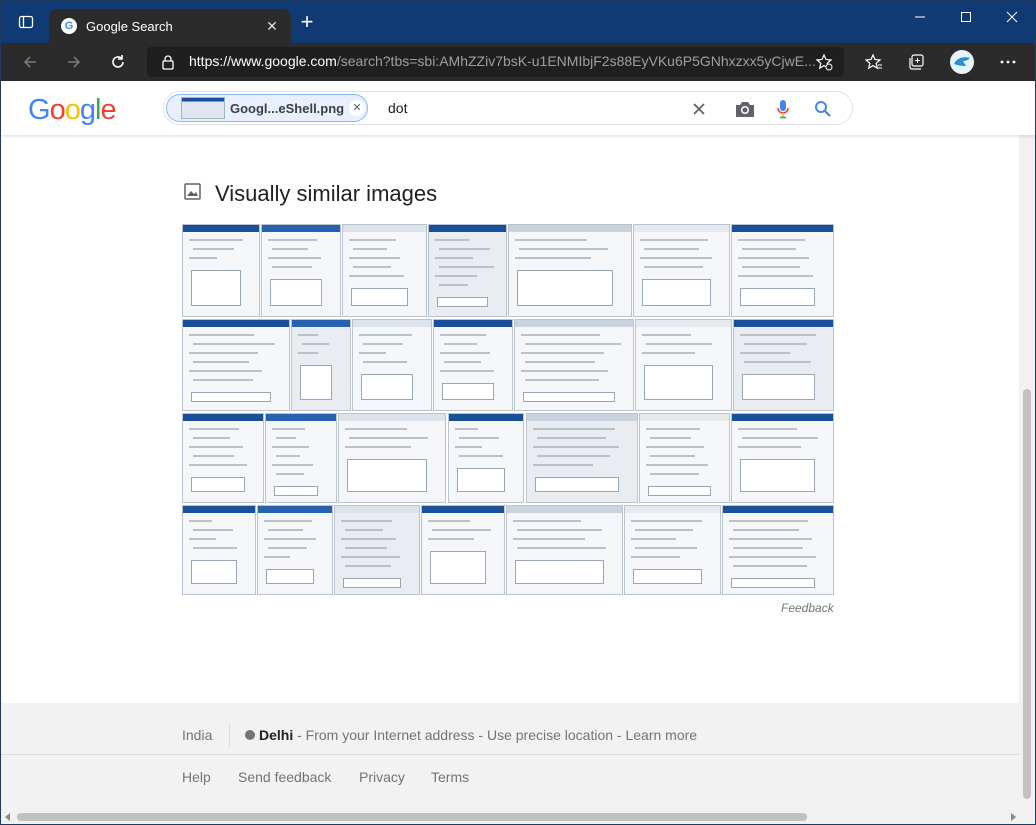  I want to click on google-logo: Google, so click(72, 110).